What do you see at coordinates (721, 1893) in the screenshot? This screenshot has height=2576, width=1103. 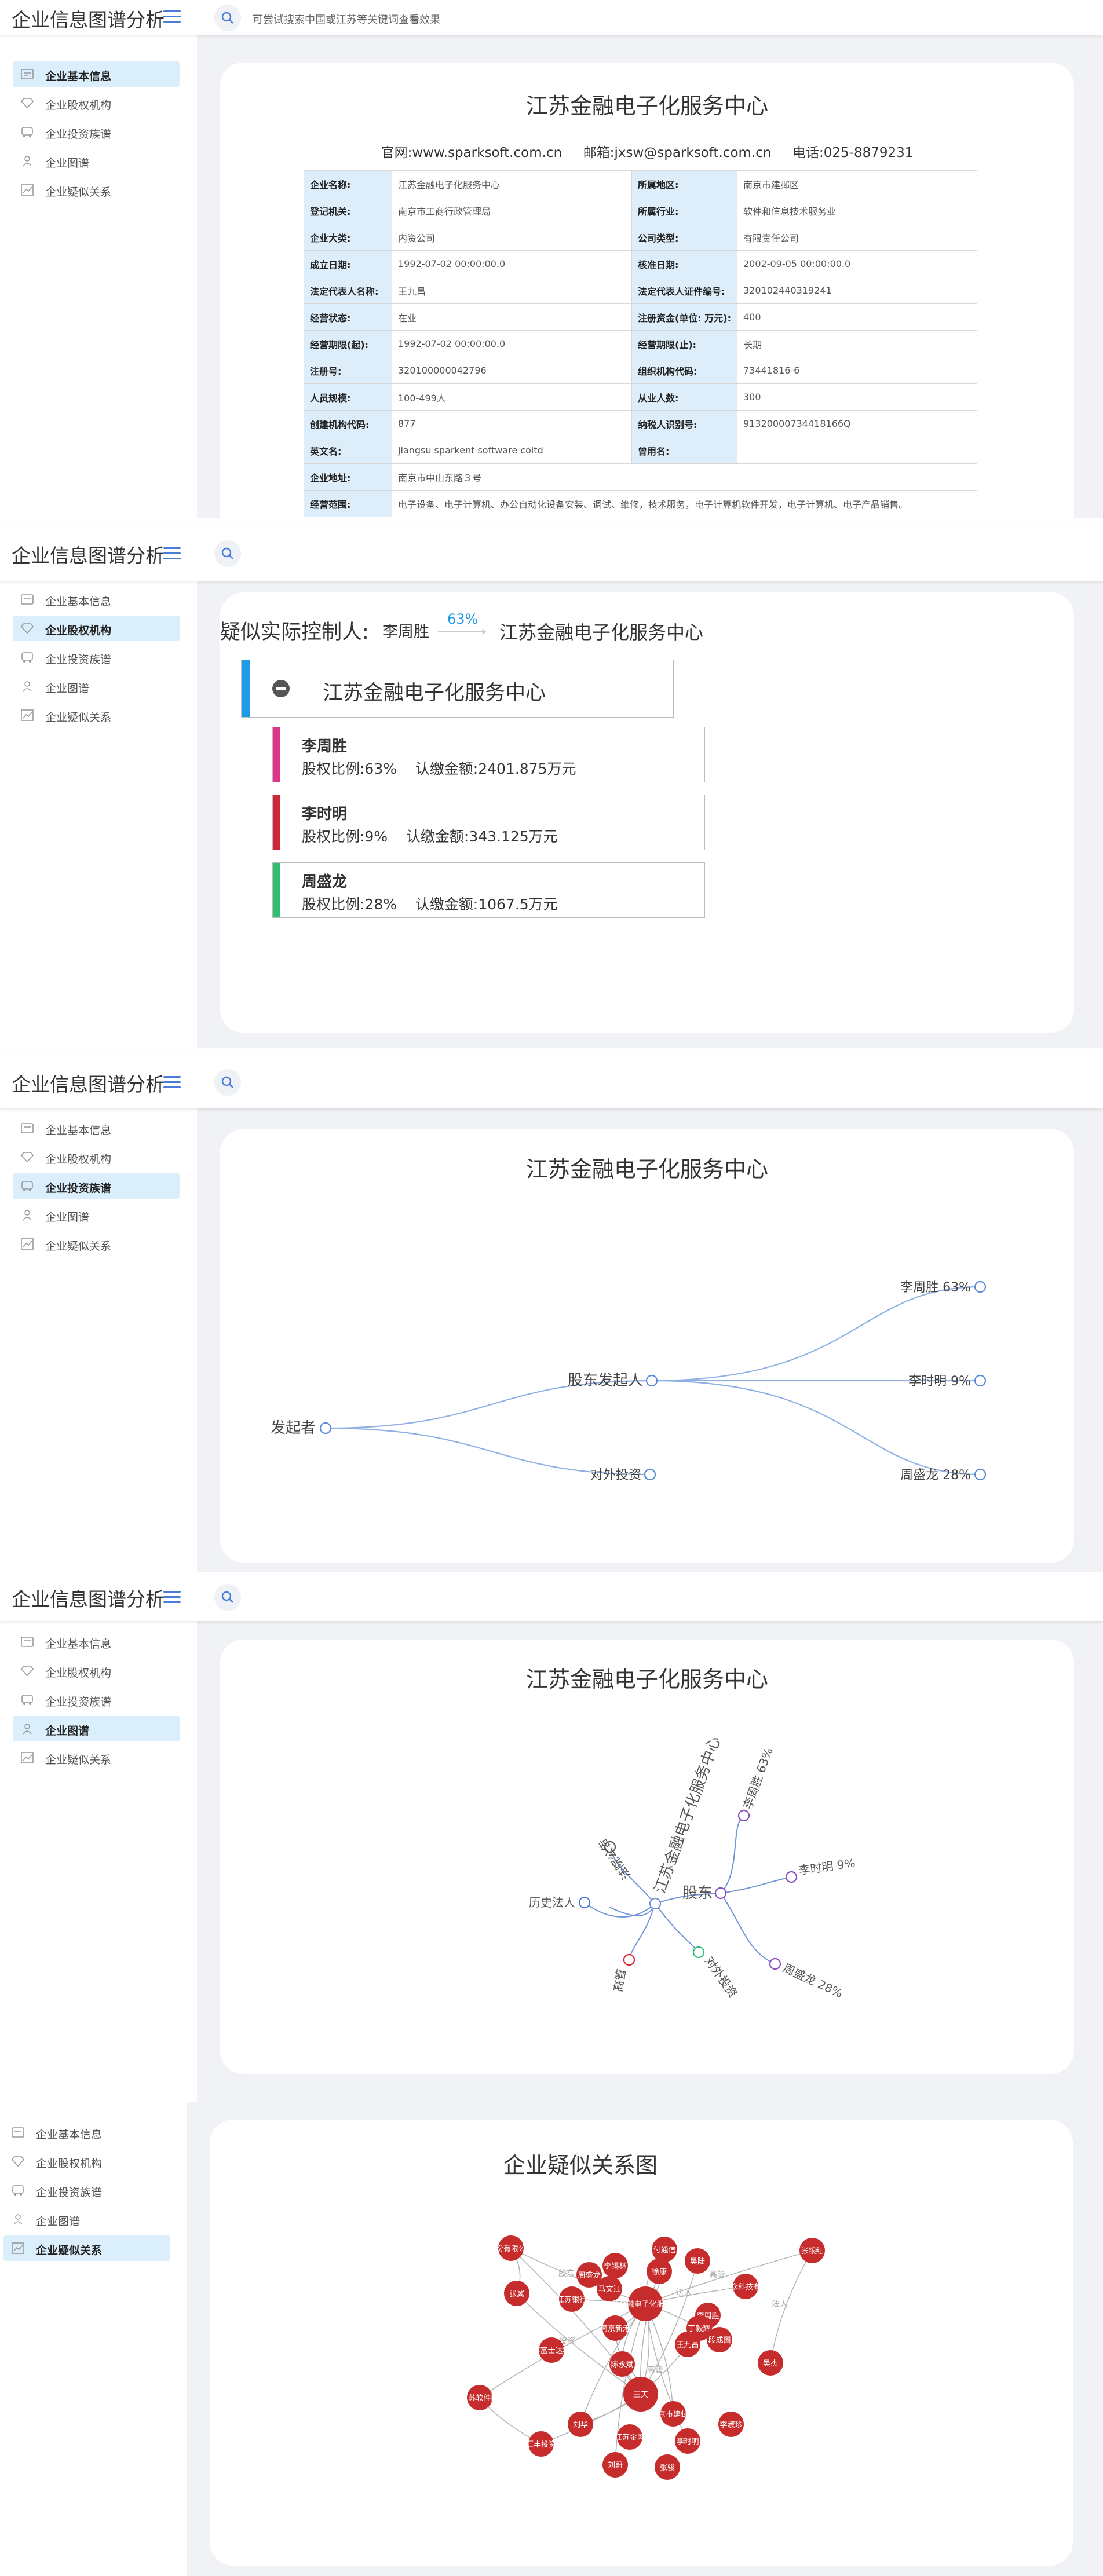 I see `graph-node-shareholder` at bounding box center [721, 1893].